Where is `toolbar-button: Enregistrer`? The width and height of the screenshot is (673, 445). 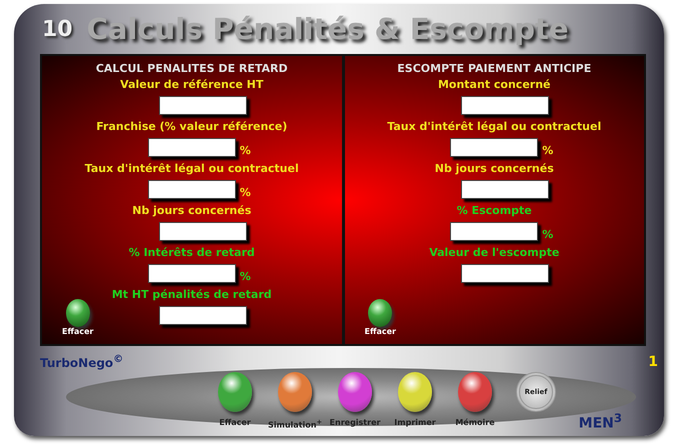 toolbar-button: Enregistrer is located at coordinates (355, 399).